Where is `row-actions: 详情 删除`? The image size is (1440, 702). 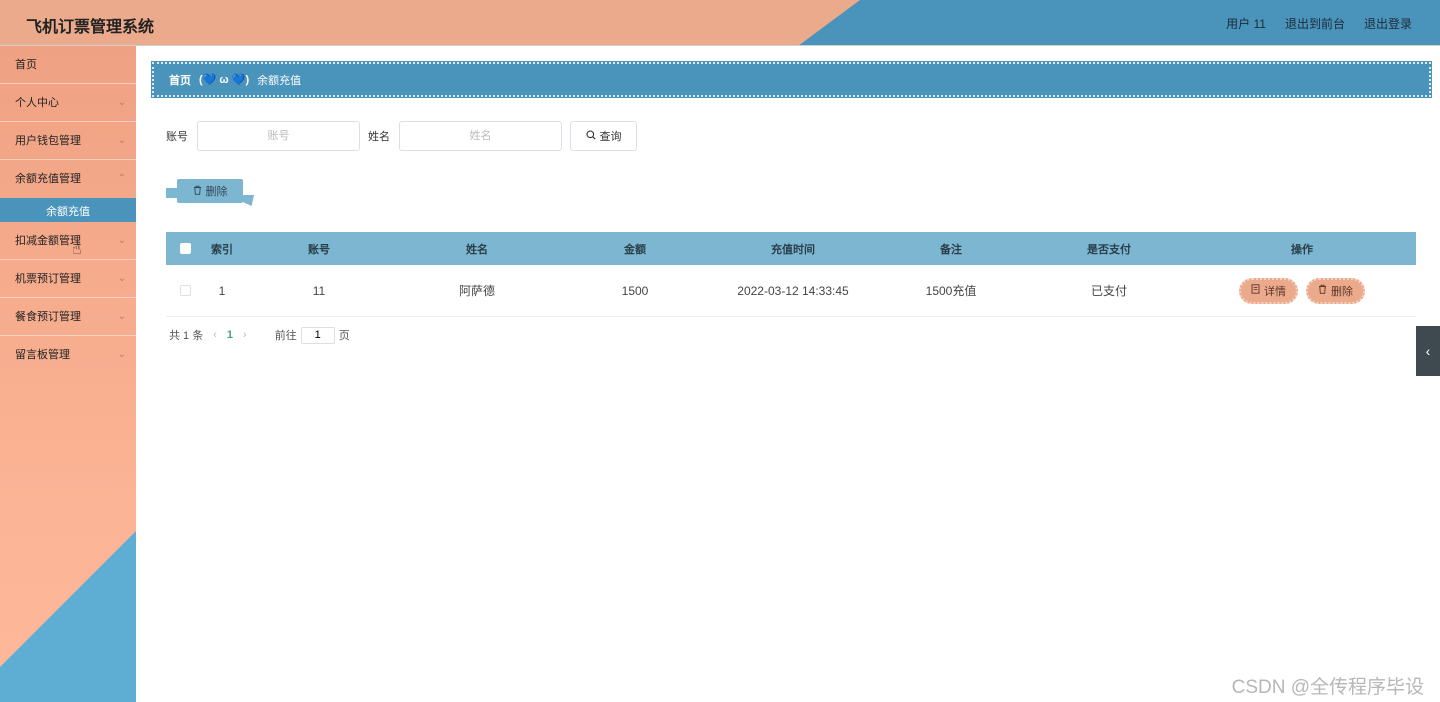 row-actions: 详情 删除 is located at coordinates (1302, 290).